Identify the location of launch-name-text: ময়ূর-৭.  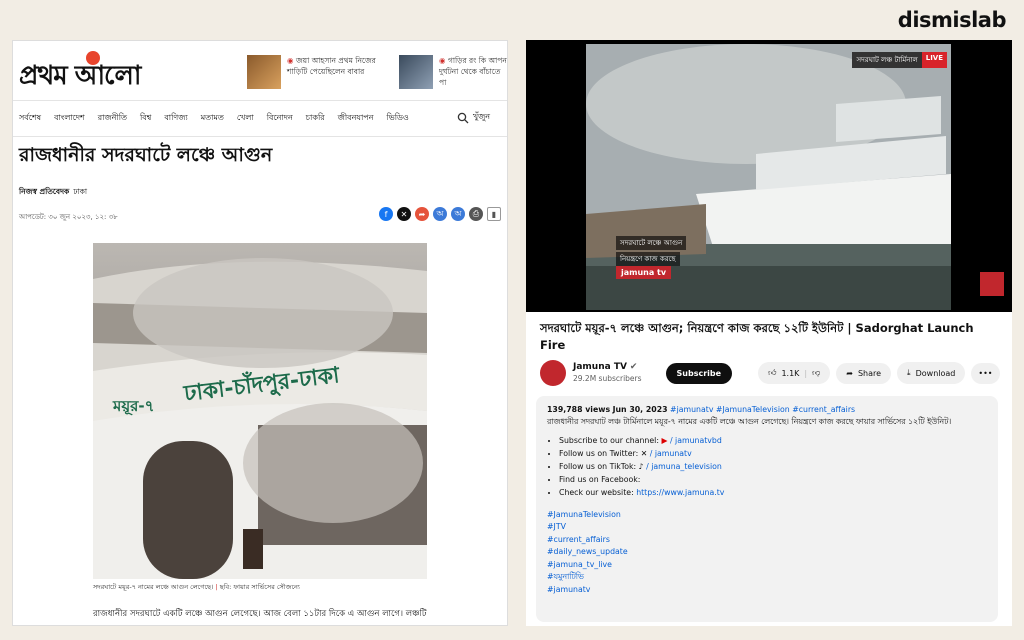
(133, 407).